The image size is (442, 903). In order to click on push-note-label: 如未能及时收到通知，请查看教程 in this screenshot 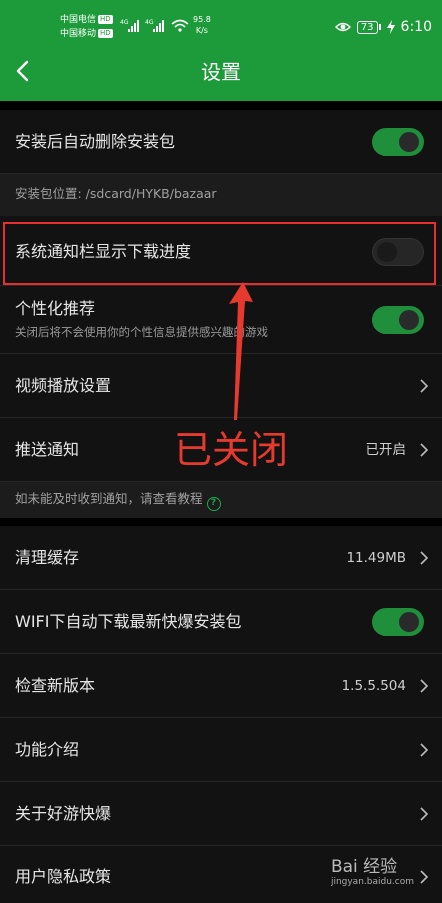, I will do `click(109, 498)`.